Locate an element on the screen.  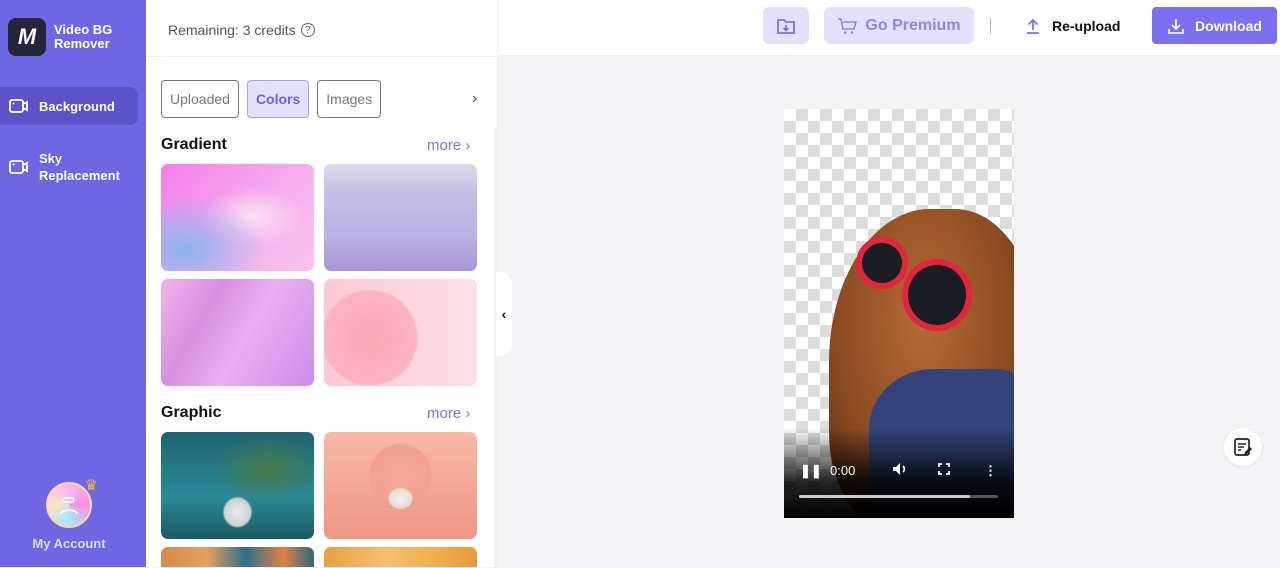
video-preview: ❚❚ 0:00 ⋮ is located at coordinates (899, 313).